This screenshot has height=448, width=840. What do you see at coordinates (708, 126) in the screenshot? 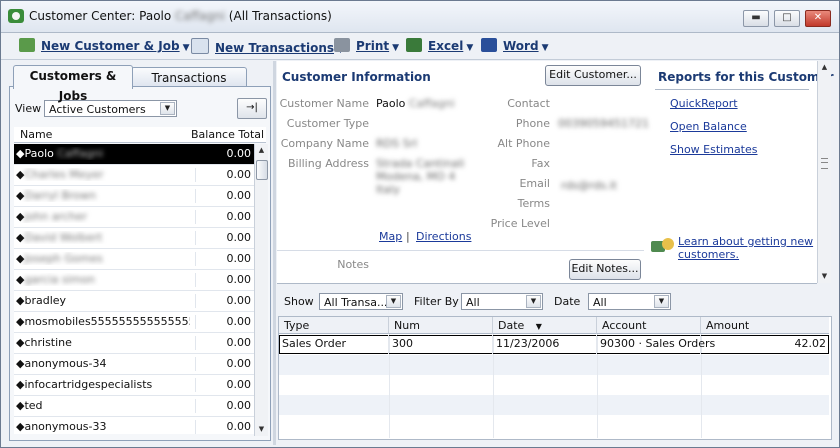
I see `open-balance-link: Open Balance` at bounding box center [708, 126].